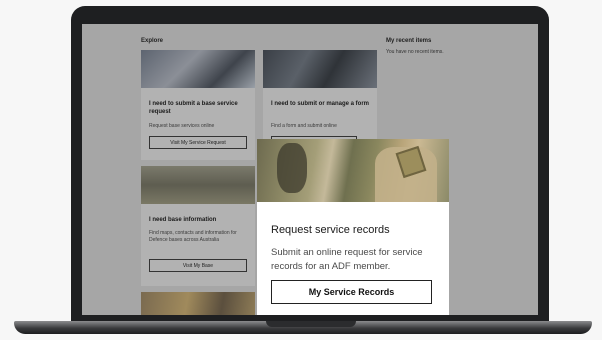 The image size is (602, 340). What do you see at coordinates (320, 104) in the screenshot?
I see `card-title: I need to submit or manage a form` at bounding box center [320, 104].